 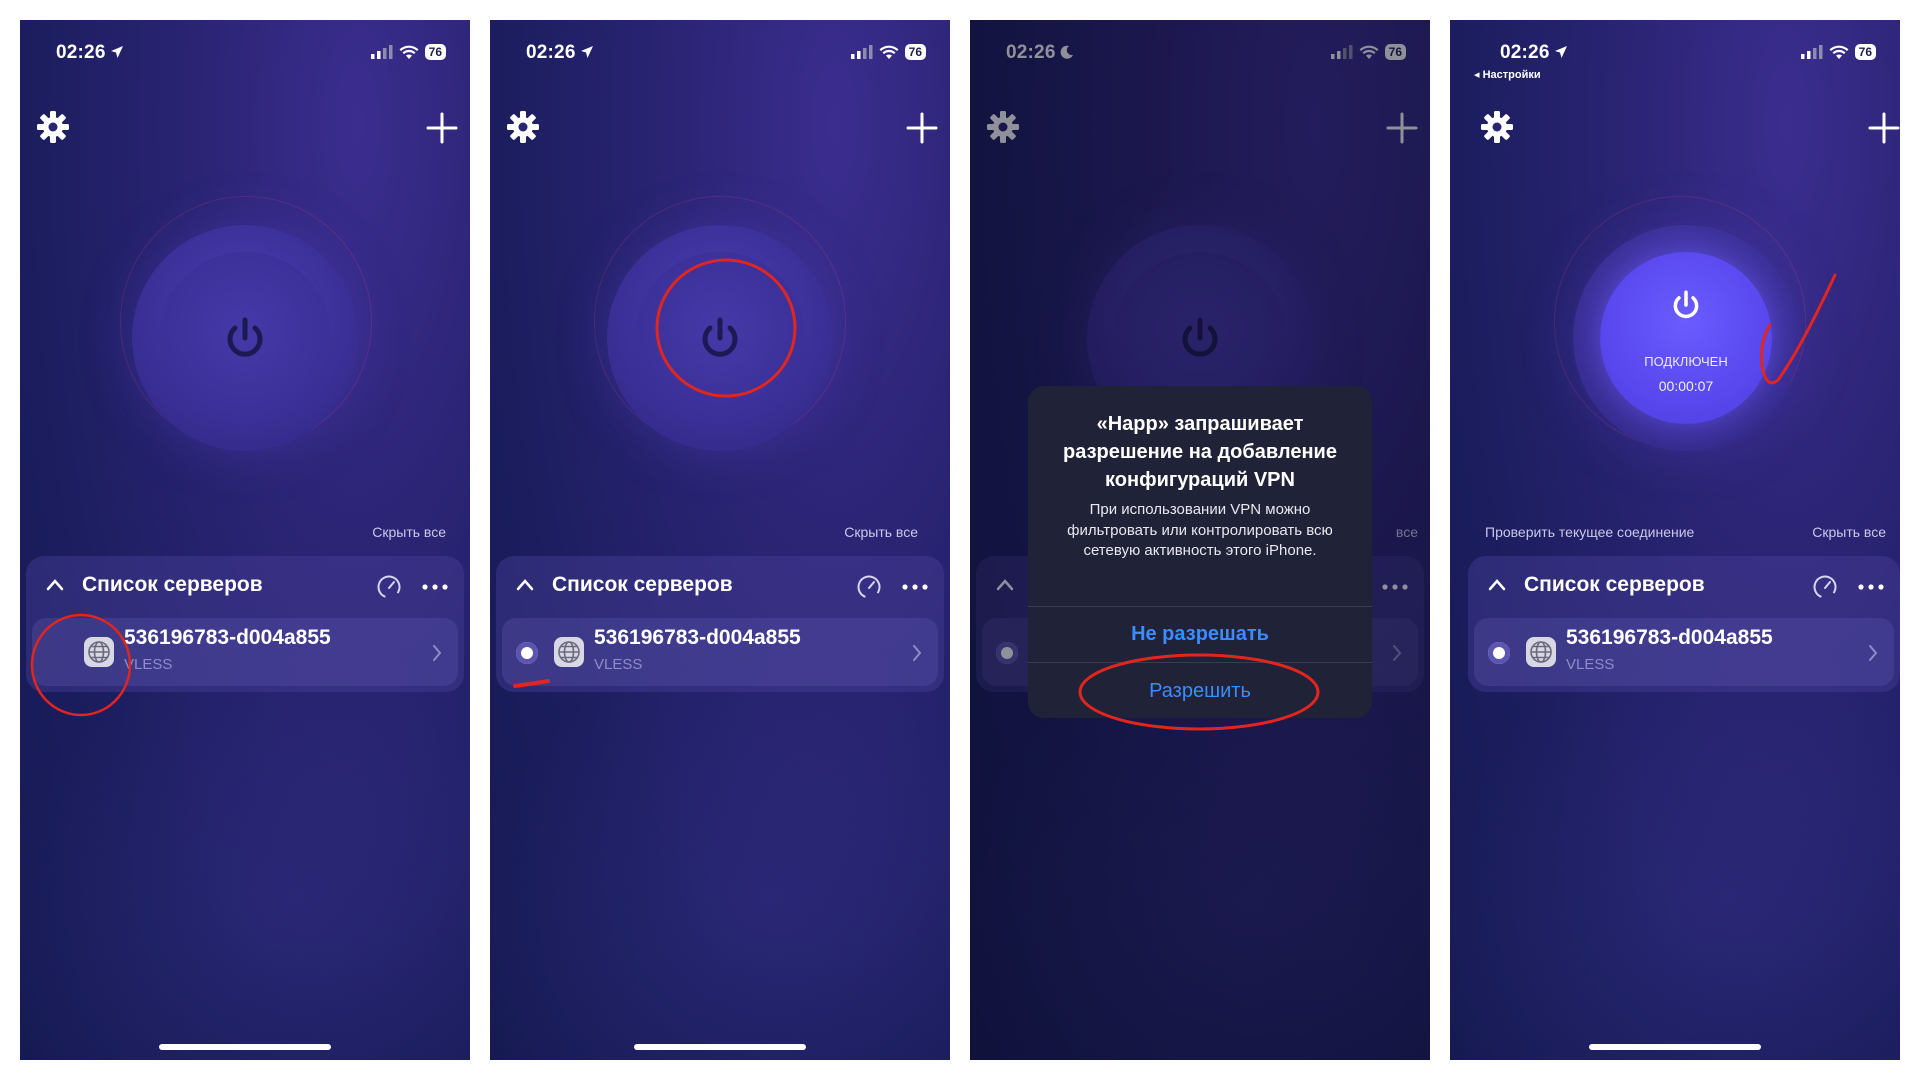 I want to click on check-connection-link: Проверить текущее соединение, so click(x=1589, y=532).